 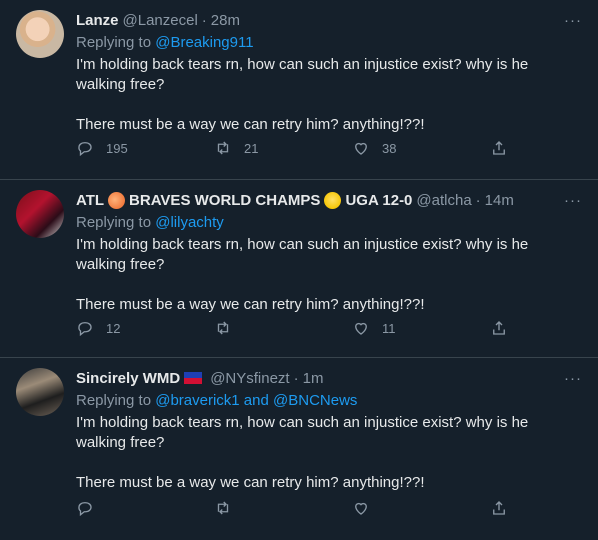 I want to click on action-bar, so click(x=329, y=508).